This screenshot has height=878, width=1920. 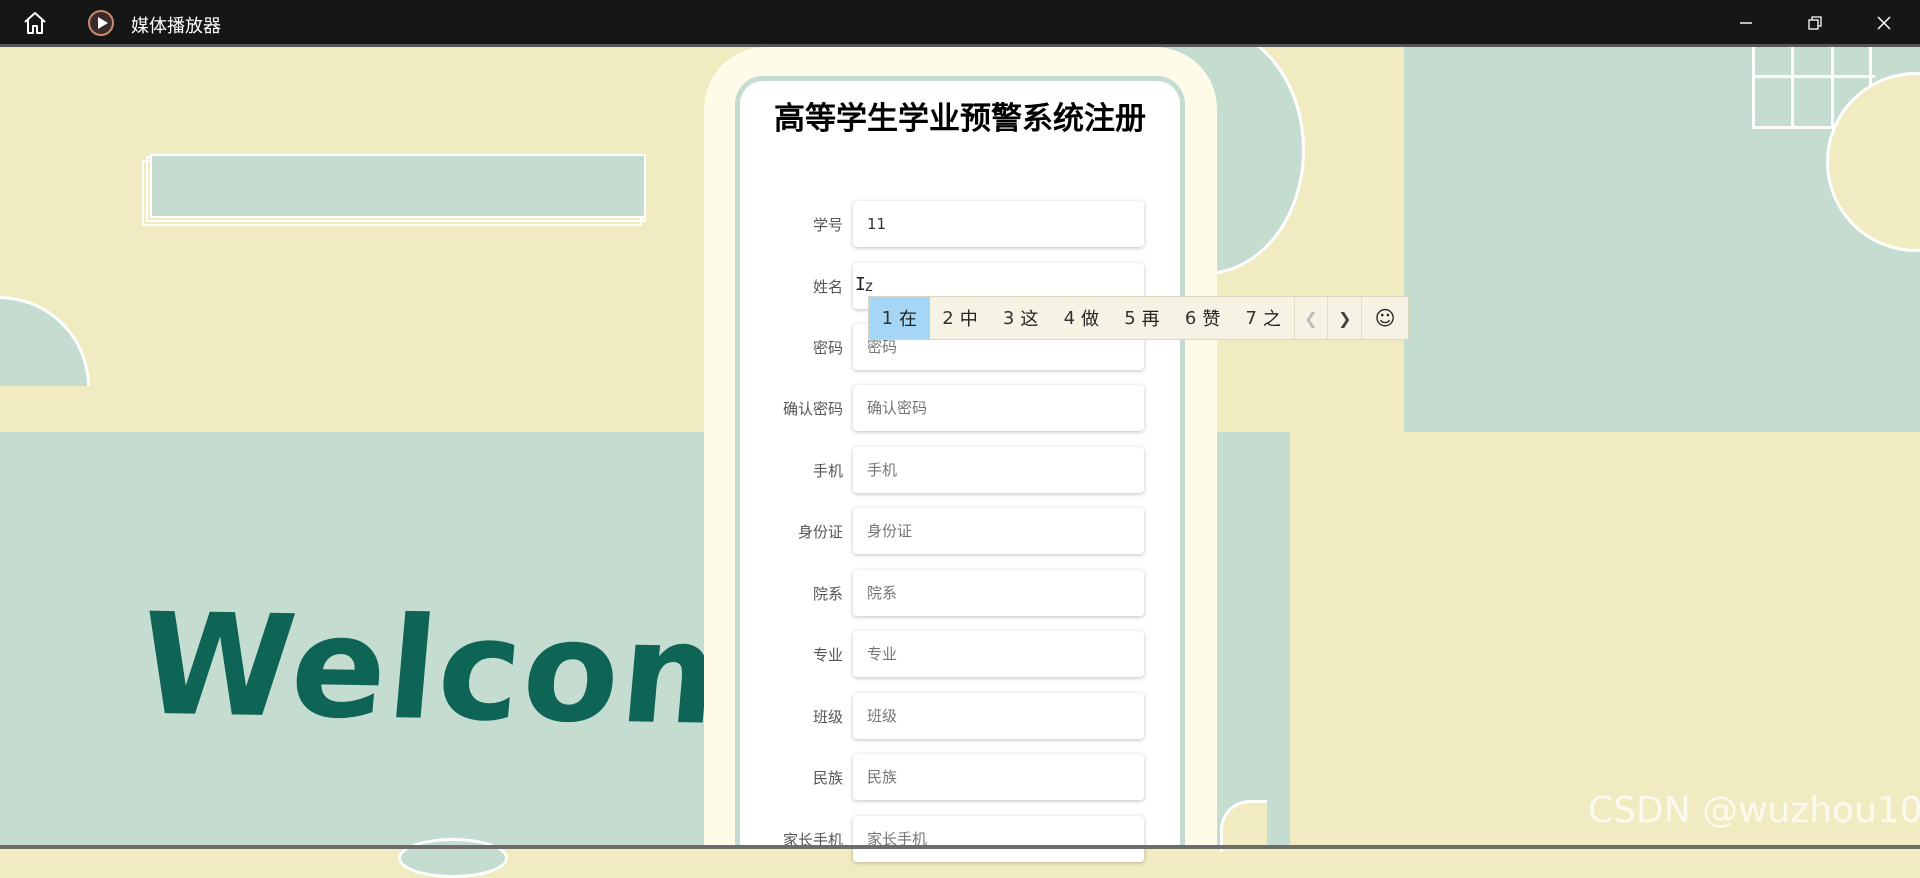 I want to click on ime-candidate: 4做, so click(x=1081, y=318).